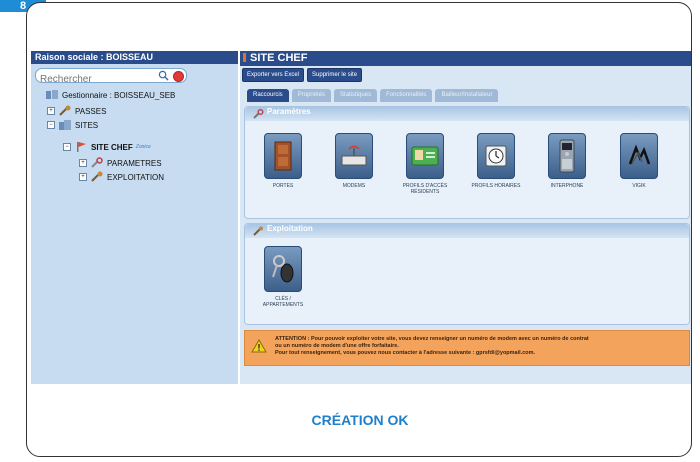 This screenshot has height=462, width=700. Describe the element at coordinates (143, 147) in the screenshot. I see `site-tag: Zonice` at that location.